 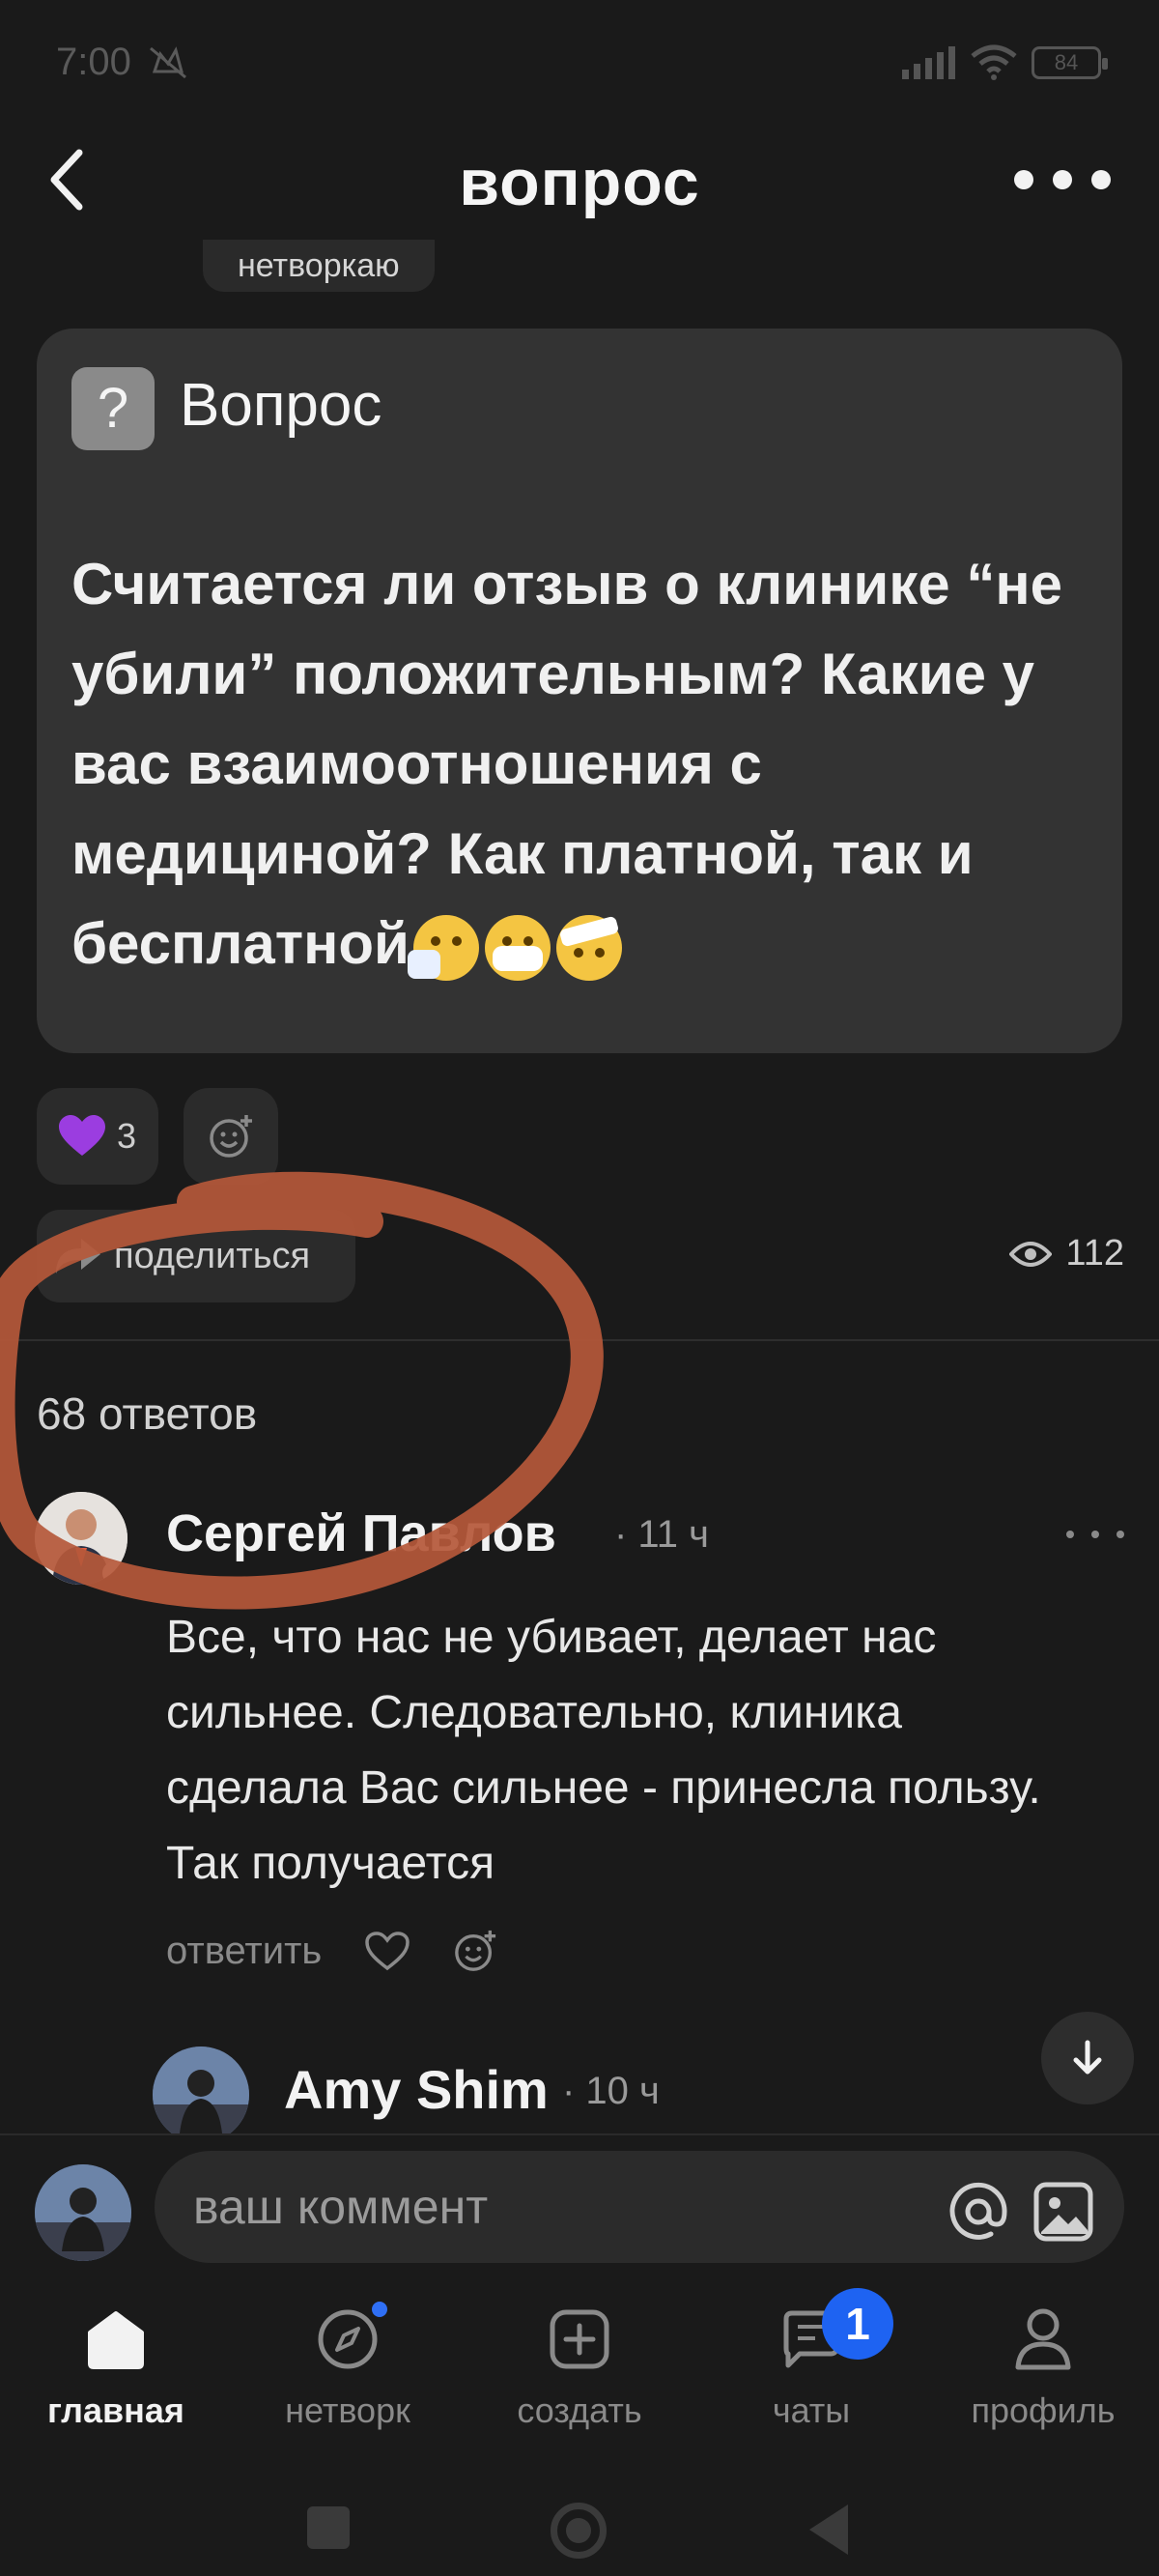 What do you see at coordinates (81, 1136) in the screenshot?
I see `purple-heart-icon` at bounding box center [81, 1136].